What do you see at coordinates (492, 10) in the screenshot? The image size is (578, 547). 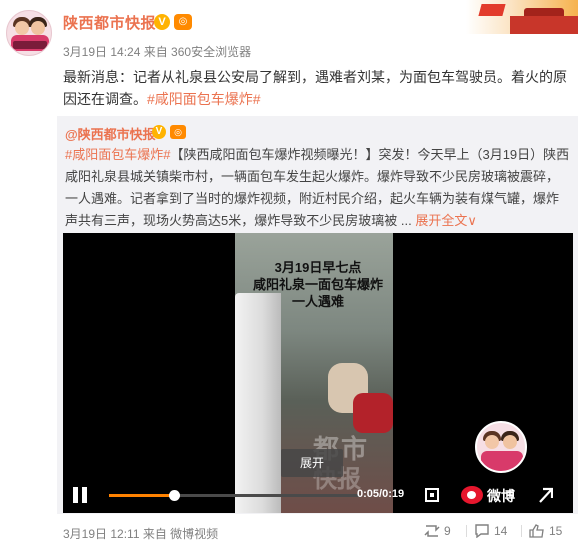 I see `banner-flag` at bounding box center [492, 10].